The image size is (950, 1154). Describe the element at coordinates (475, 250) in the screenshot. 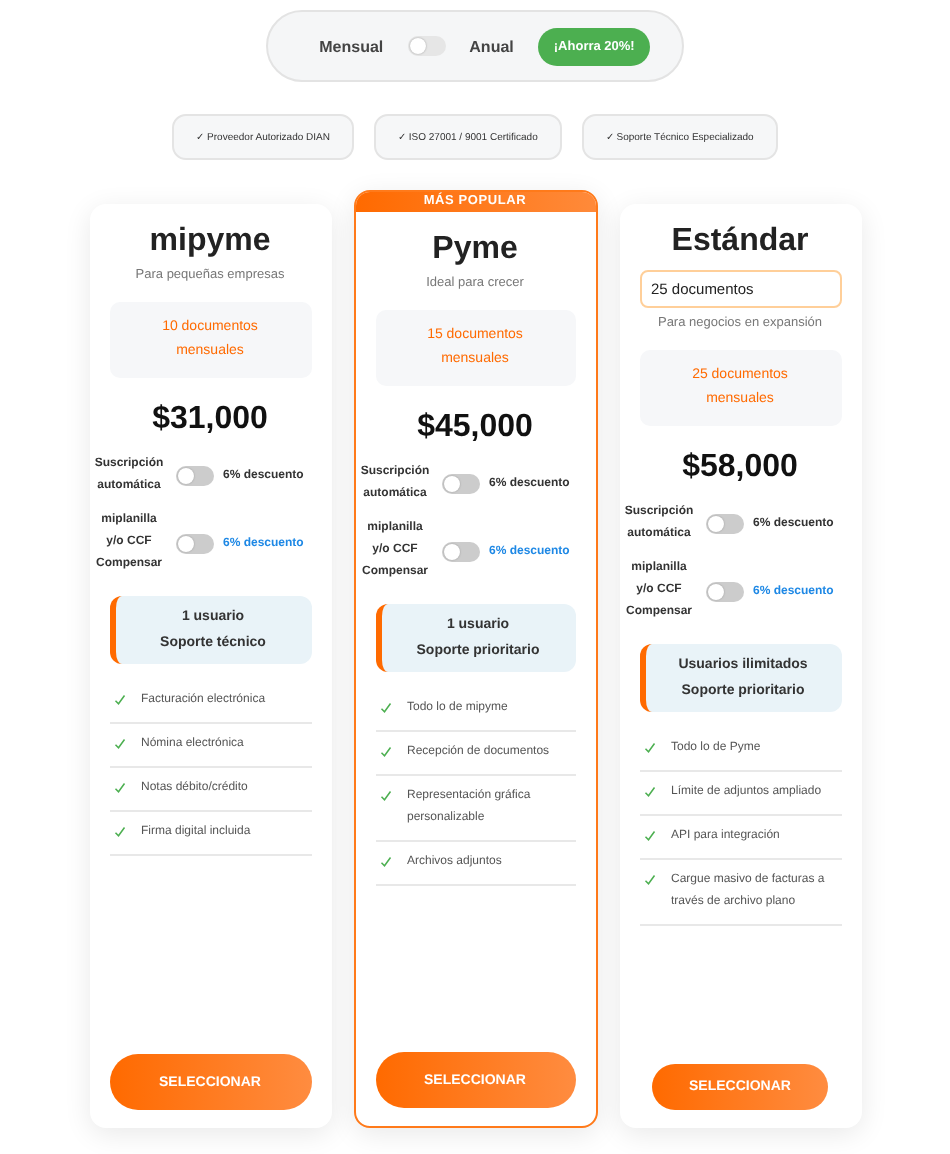

I see `plan-name: Pyme` at that location.